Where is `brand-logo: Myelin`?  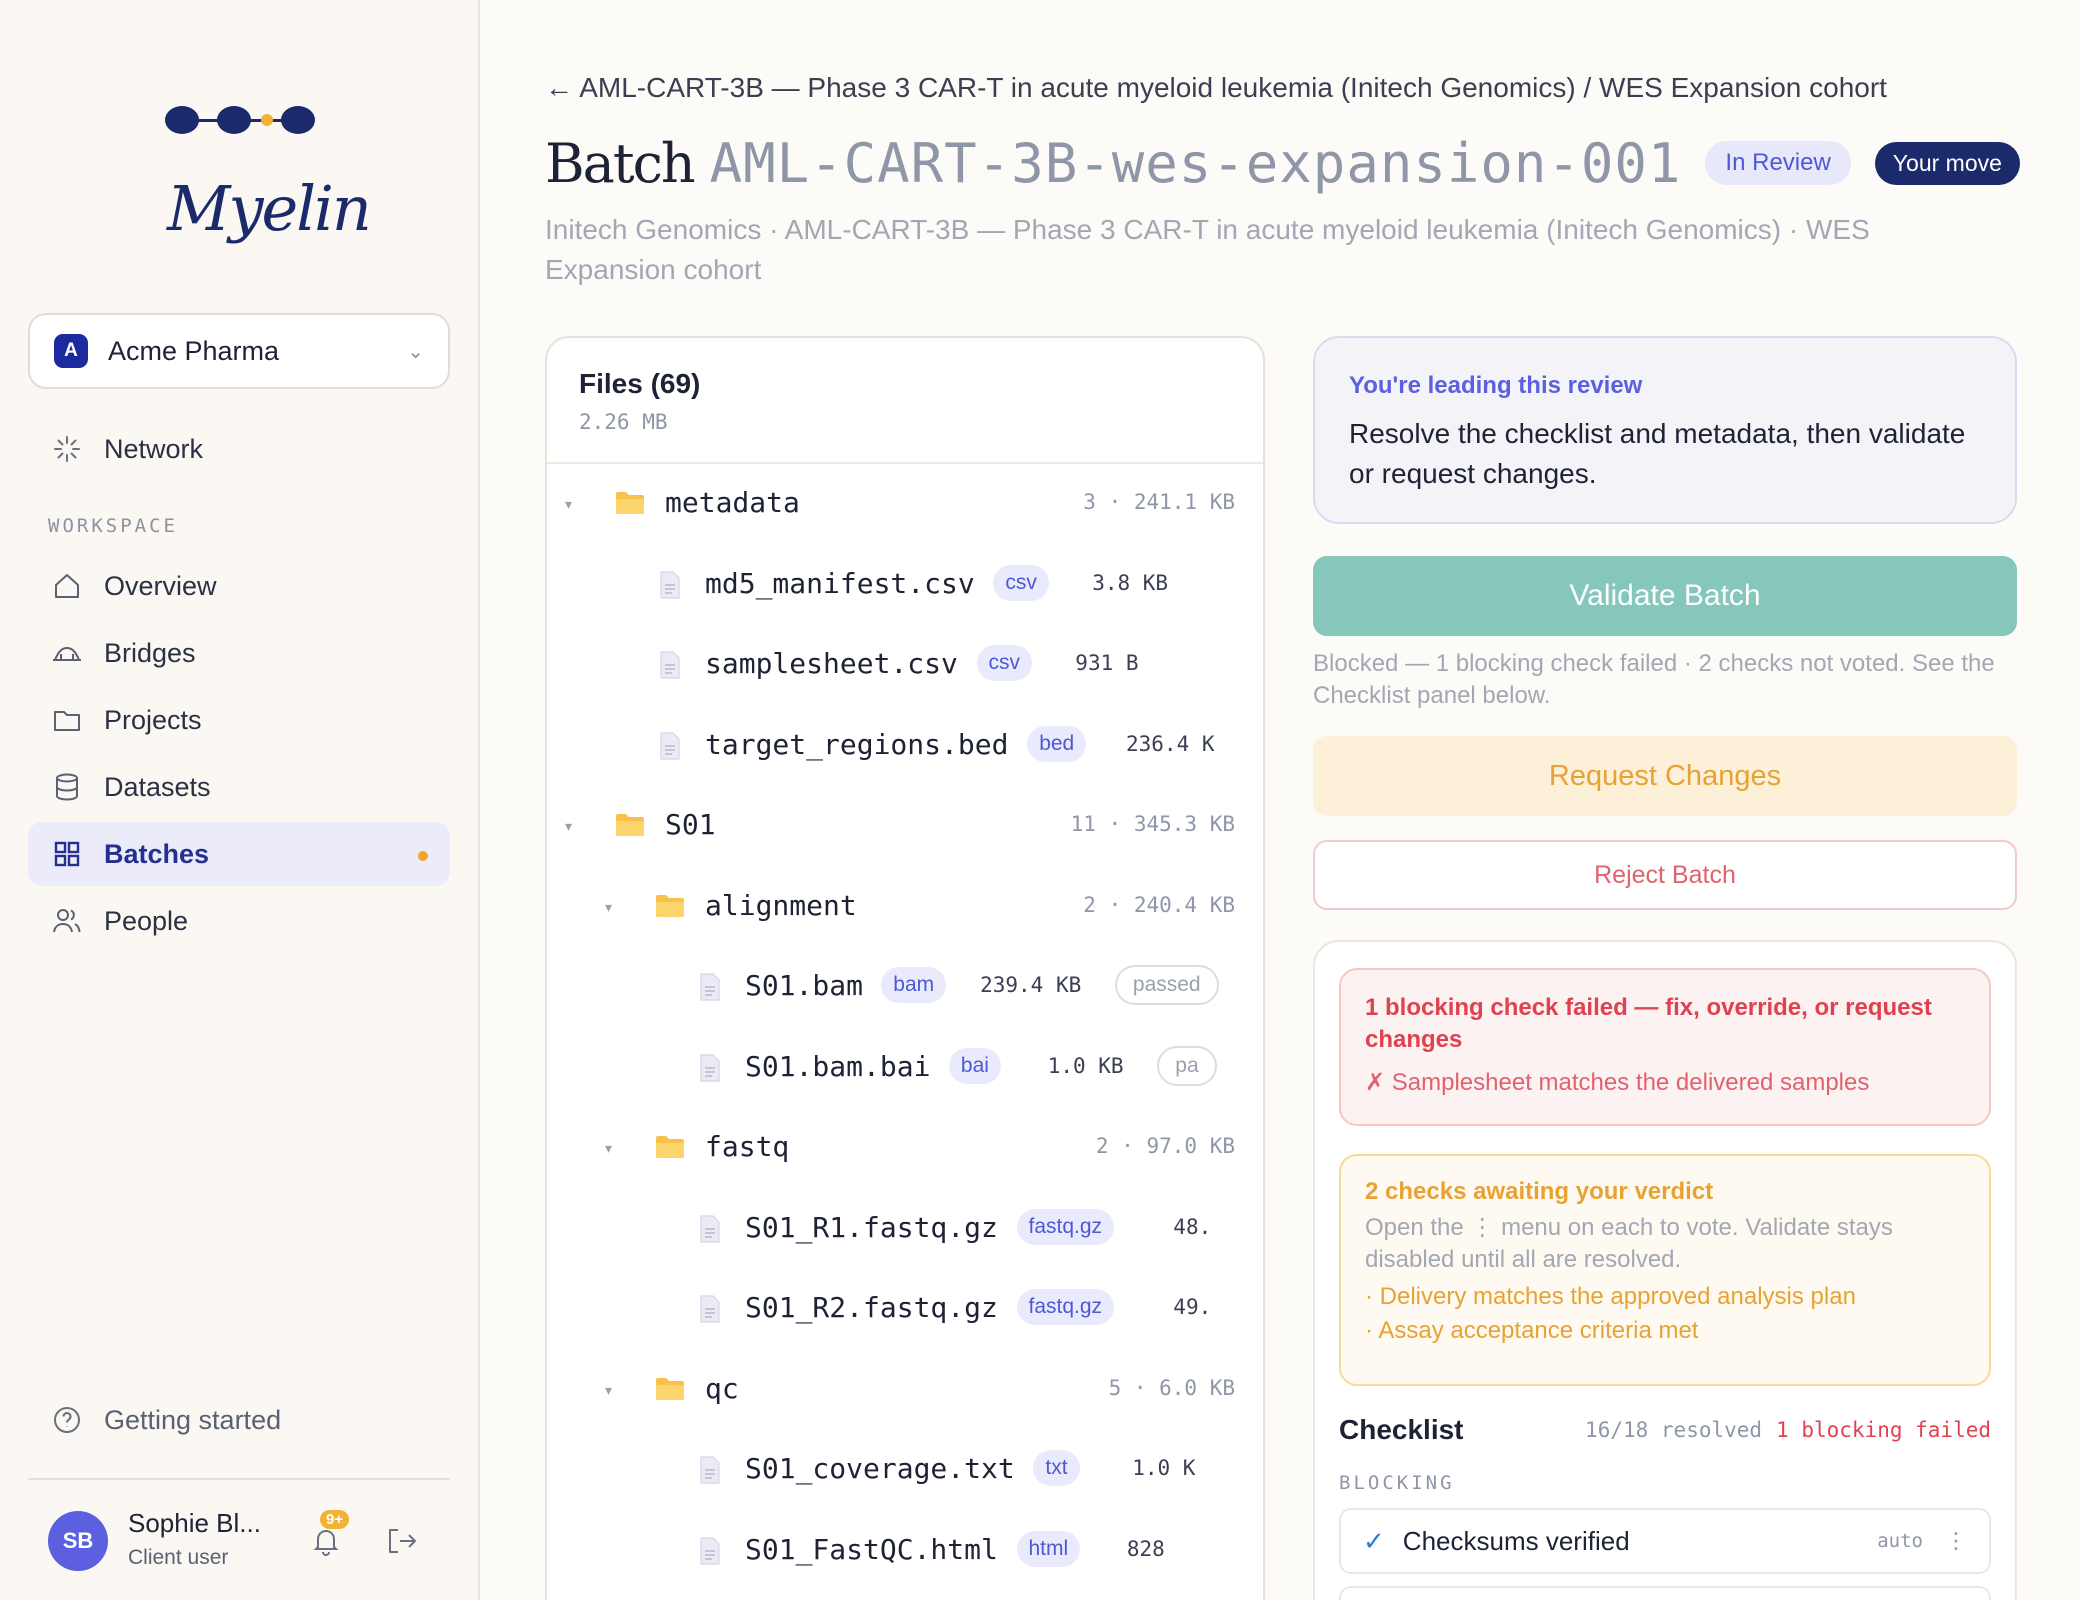 brand-logo: Myelin is located at coordinates (268, 172).